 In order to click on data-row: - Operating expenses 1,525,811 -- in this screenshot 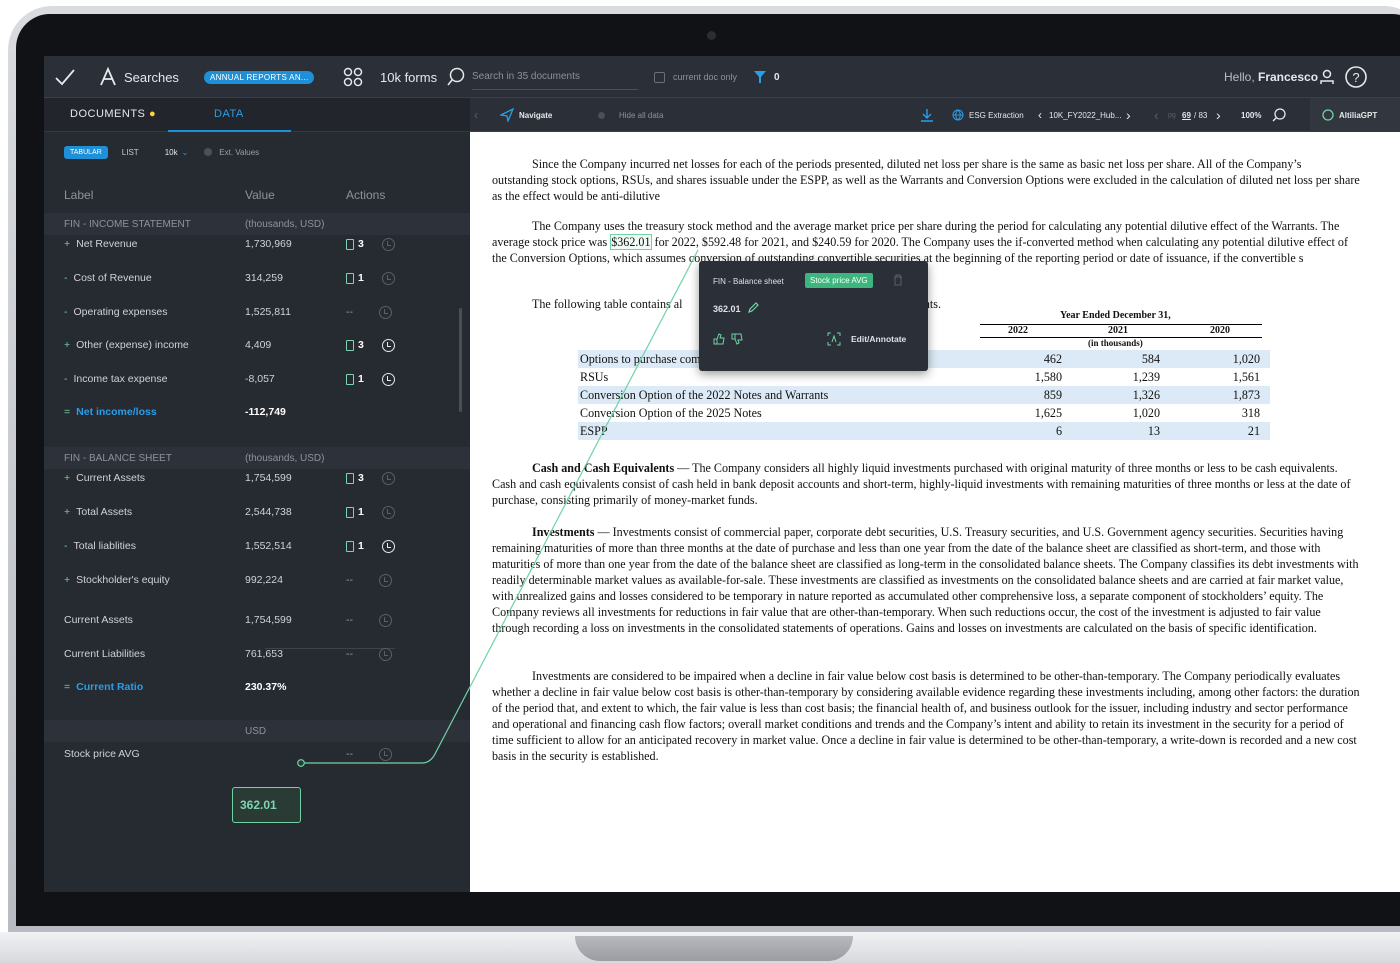, I will do `click(257, 312)`.